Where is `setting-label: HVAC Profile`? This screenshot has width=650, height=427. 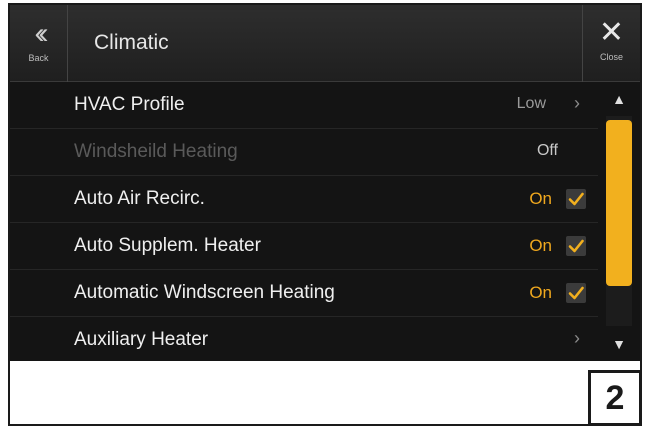 setting-label: HVAC Profile is located at coordinates (129, 104).